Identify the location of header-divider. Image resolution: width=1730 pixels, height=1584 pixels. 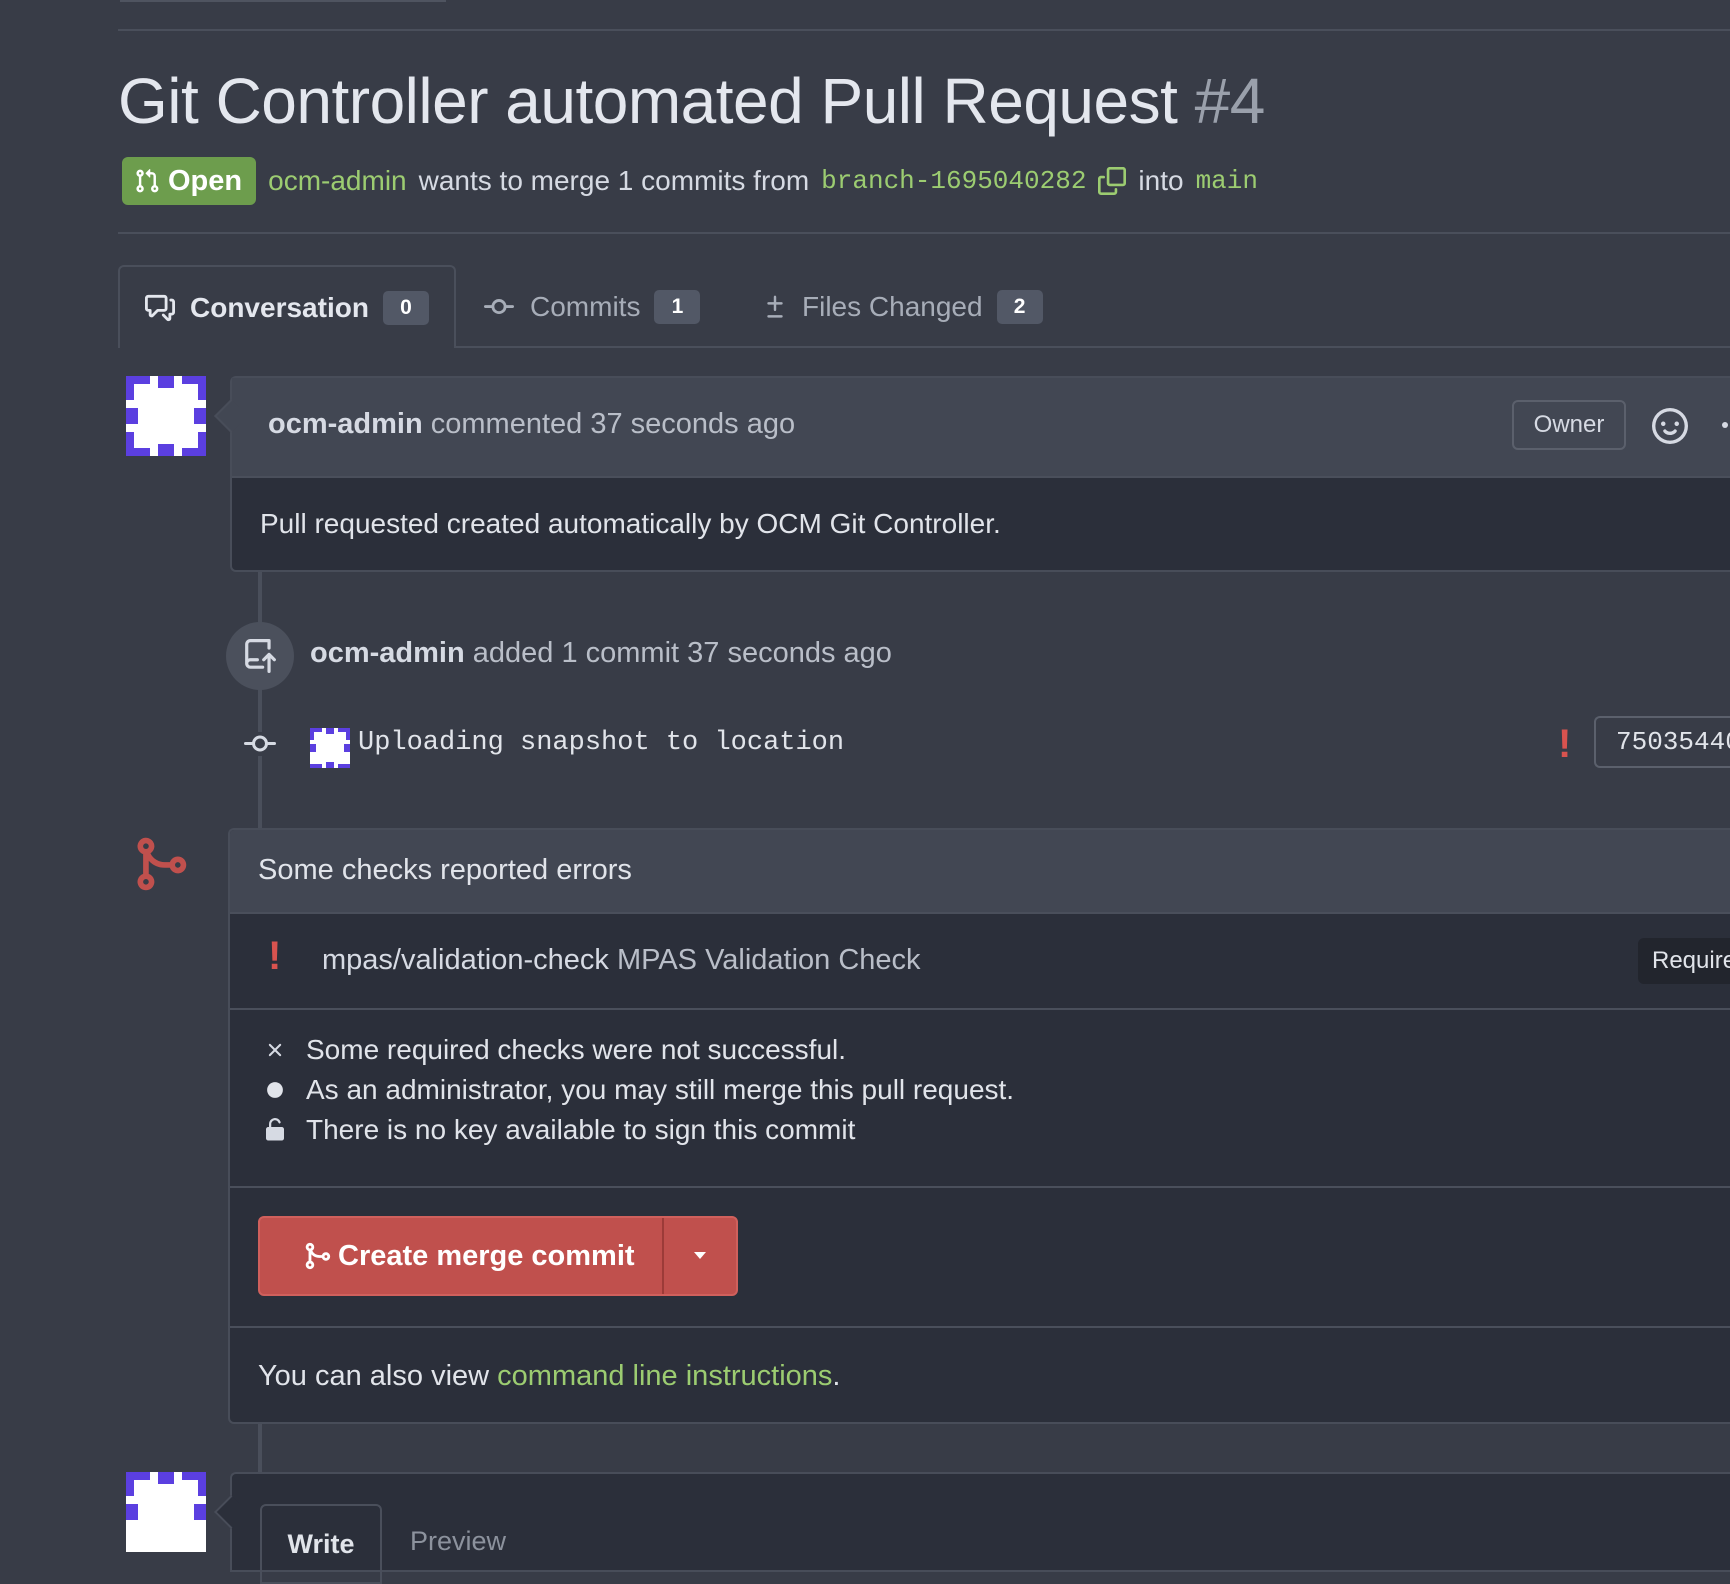
(924, 233).